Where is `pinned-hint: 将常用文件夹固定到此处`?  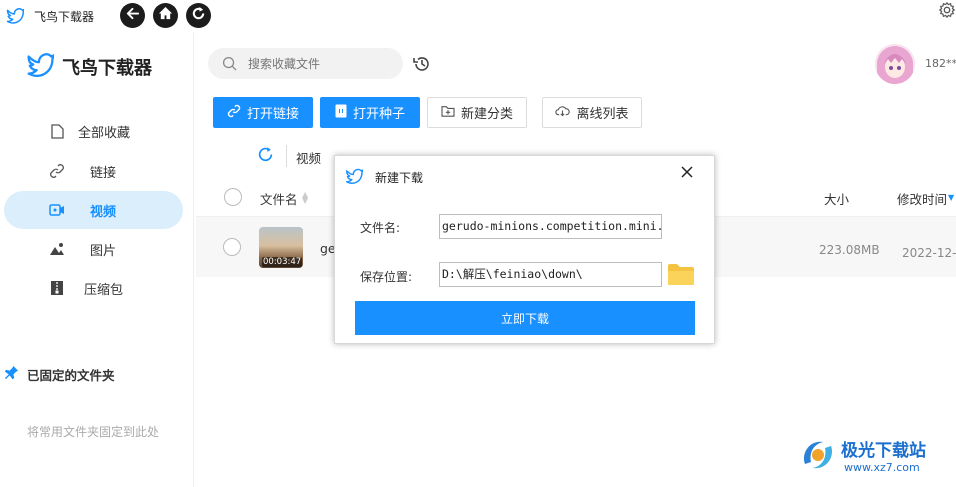 pinned-hint: 将常用文件夹固定到此处 is located at coordinates (93, 432).